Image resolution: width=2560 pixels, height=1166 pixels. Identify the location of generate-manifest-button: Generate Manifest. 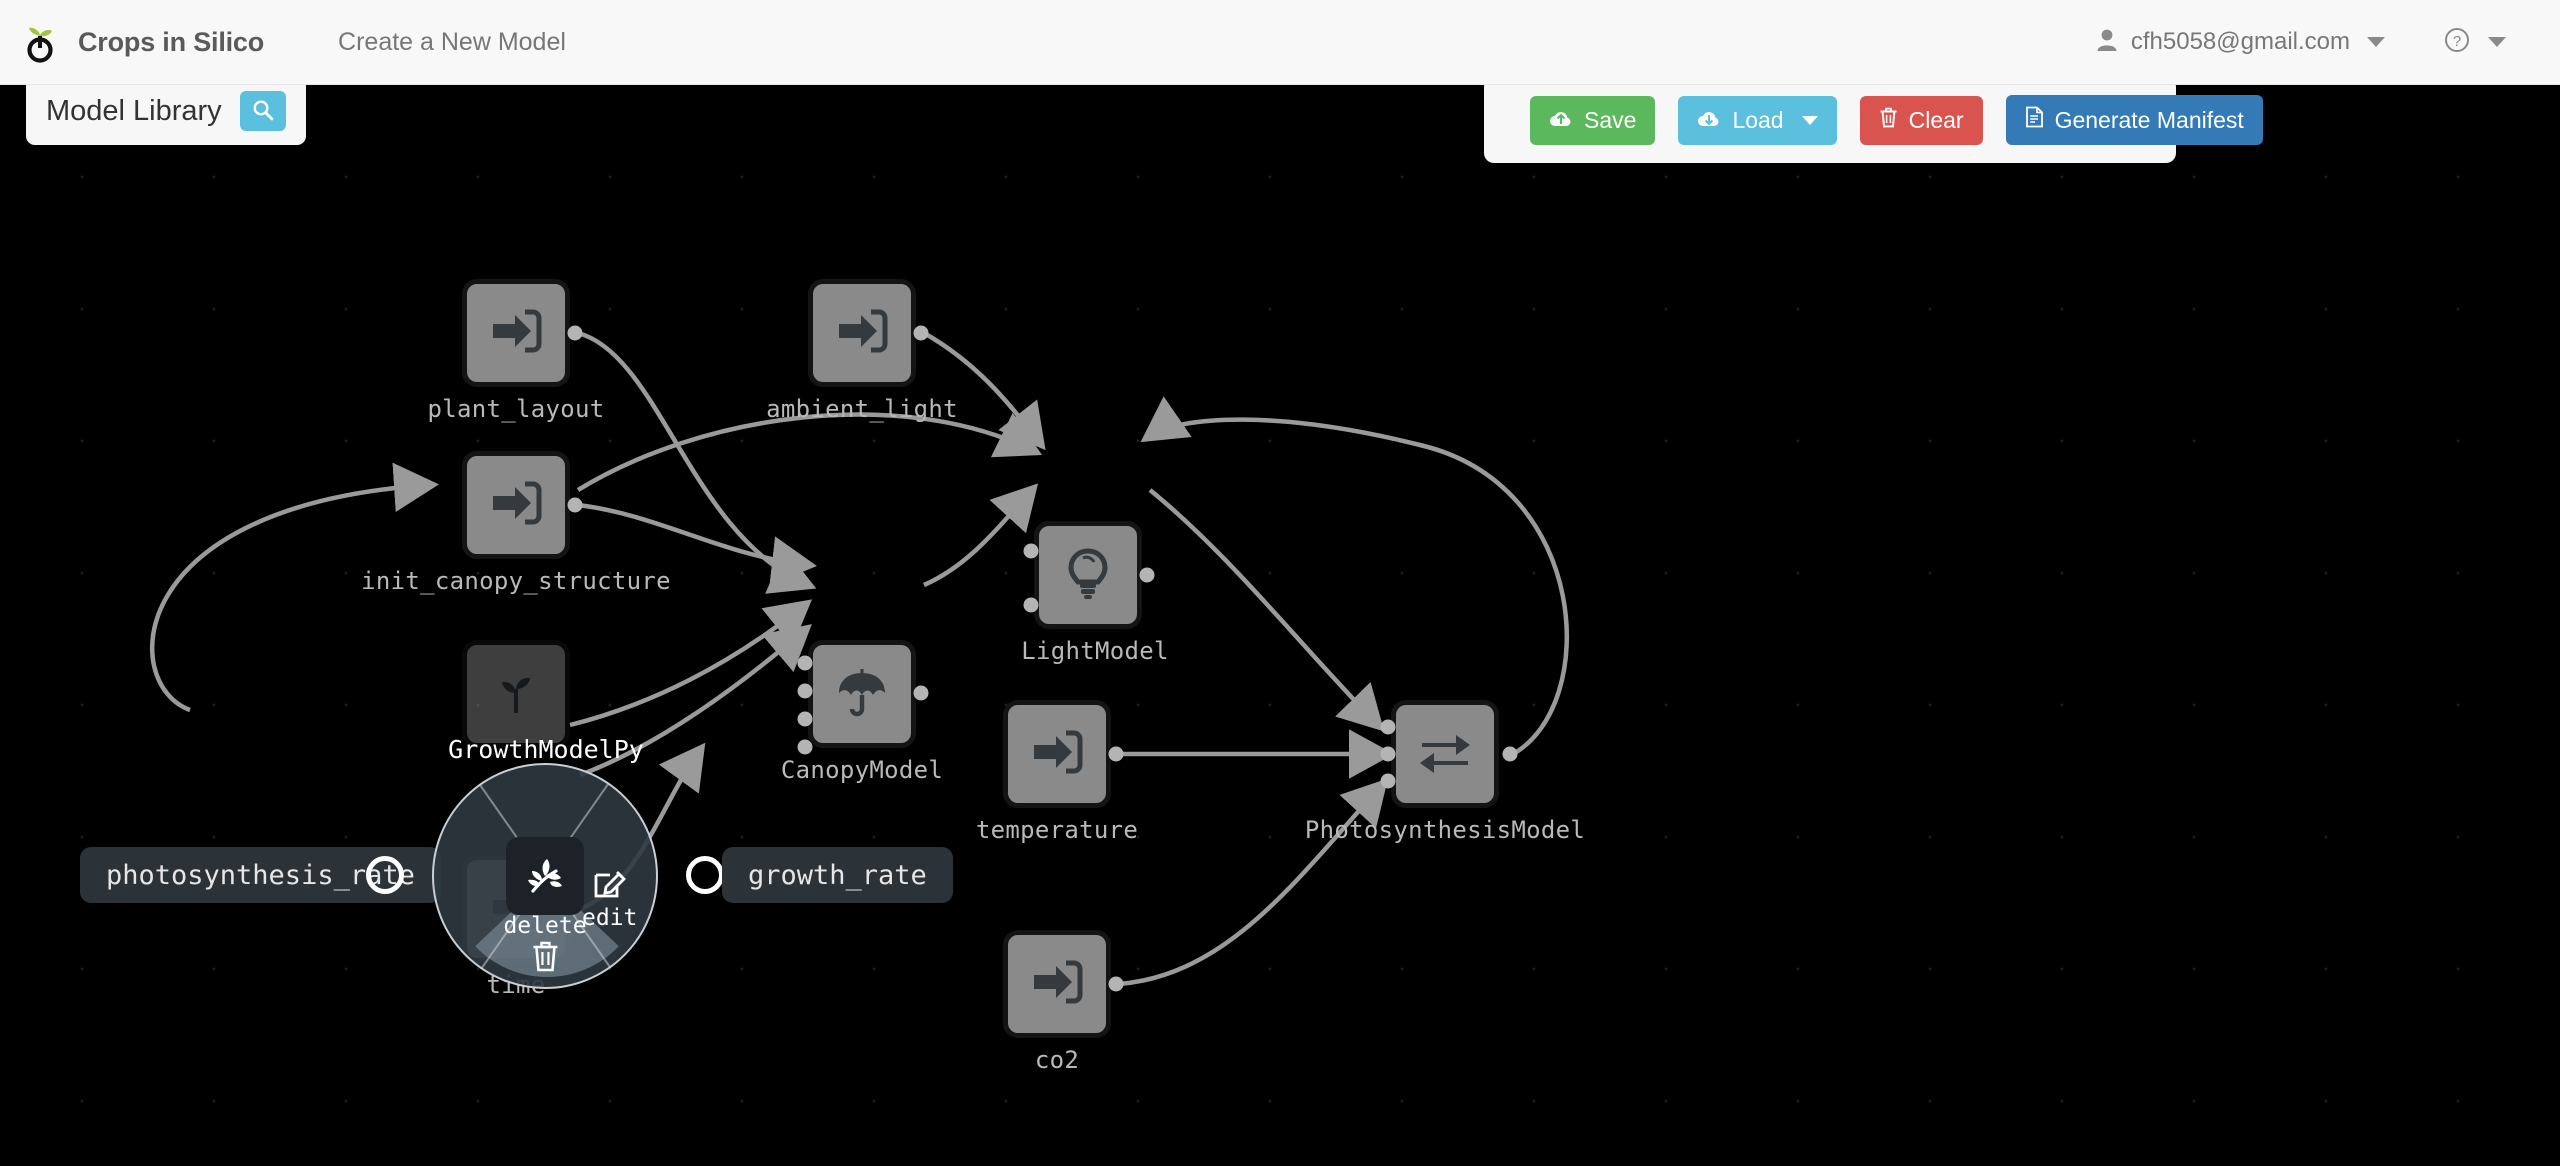
(2134, 120).